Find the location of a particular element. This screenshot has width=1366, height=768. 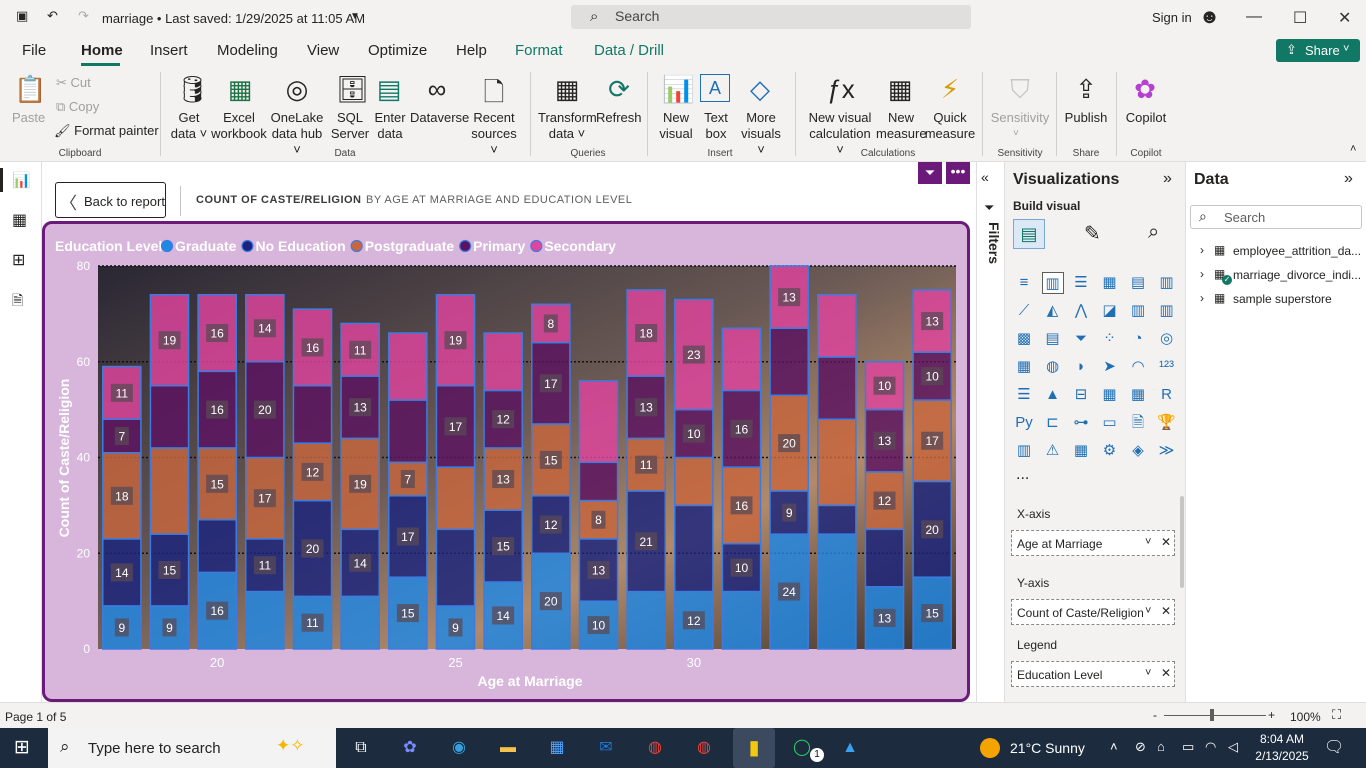

visual-type-icon: ≡ is located at coordinates (1024, 283).